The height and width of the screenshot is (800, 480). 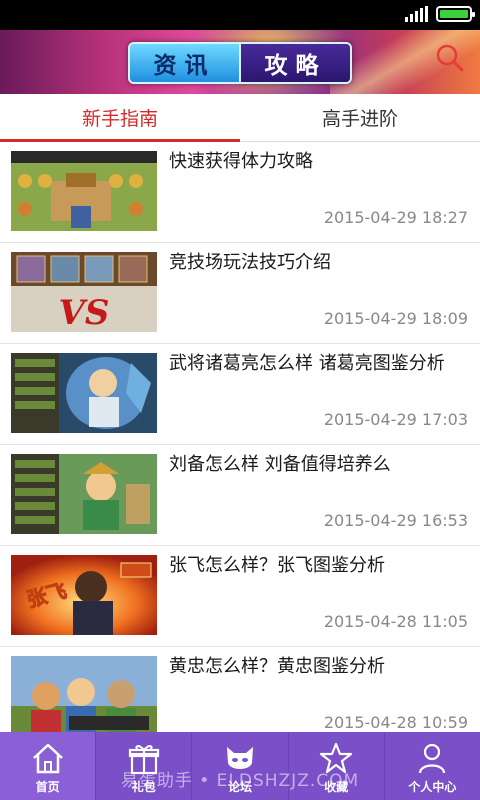 What do you see at coordinates (395, 722) in the screenshot?
I see `article-date: 2015-04-28 10:59` at bounding box center [395, 722].